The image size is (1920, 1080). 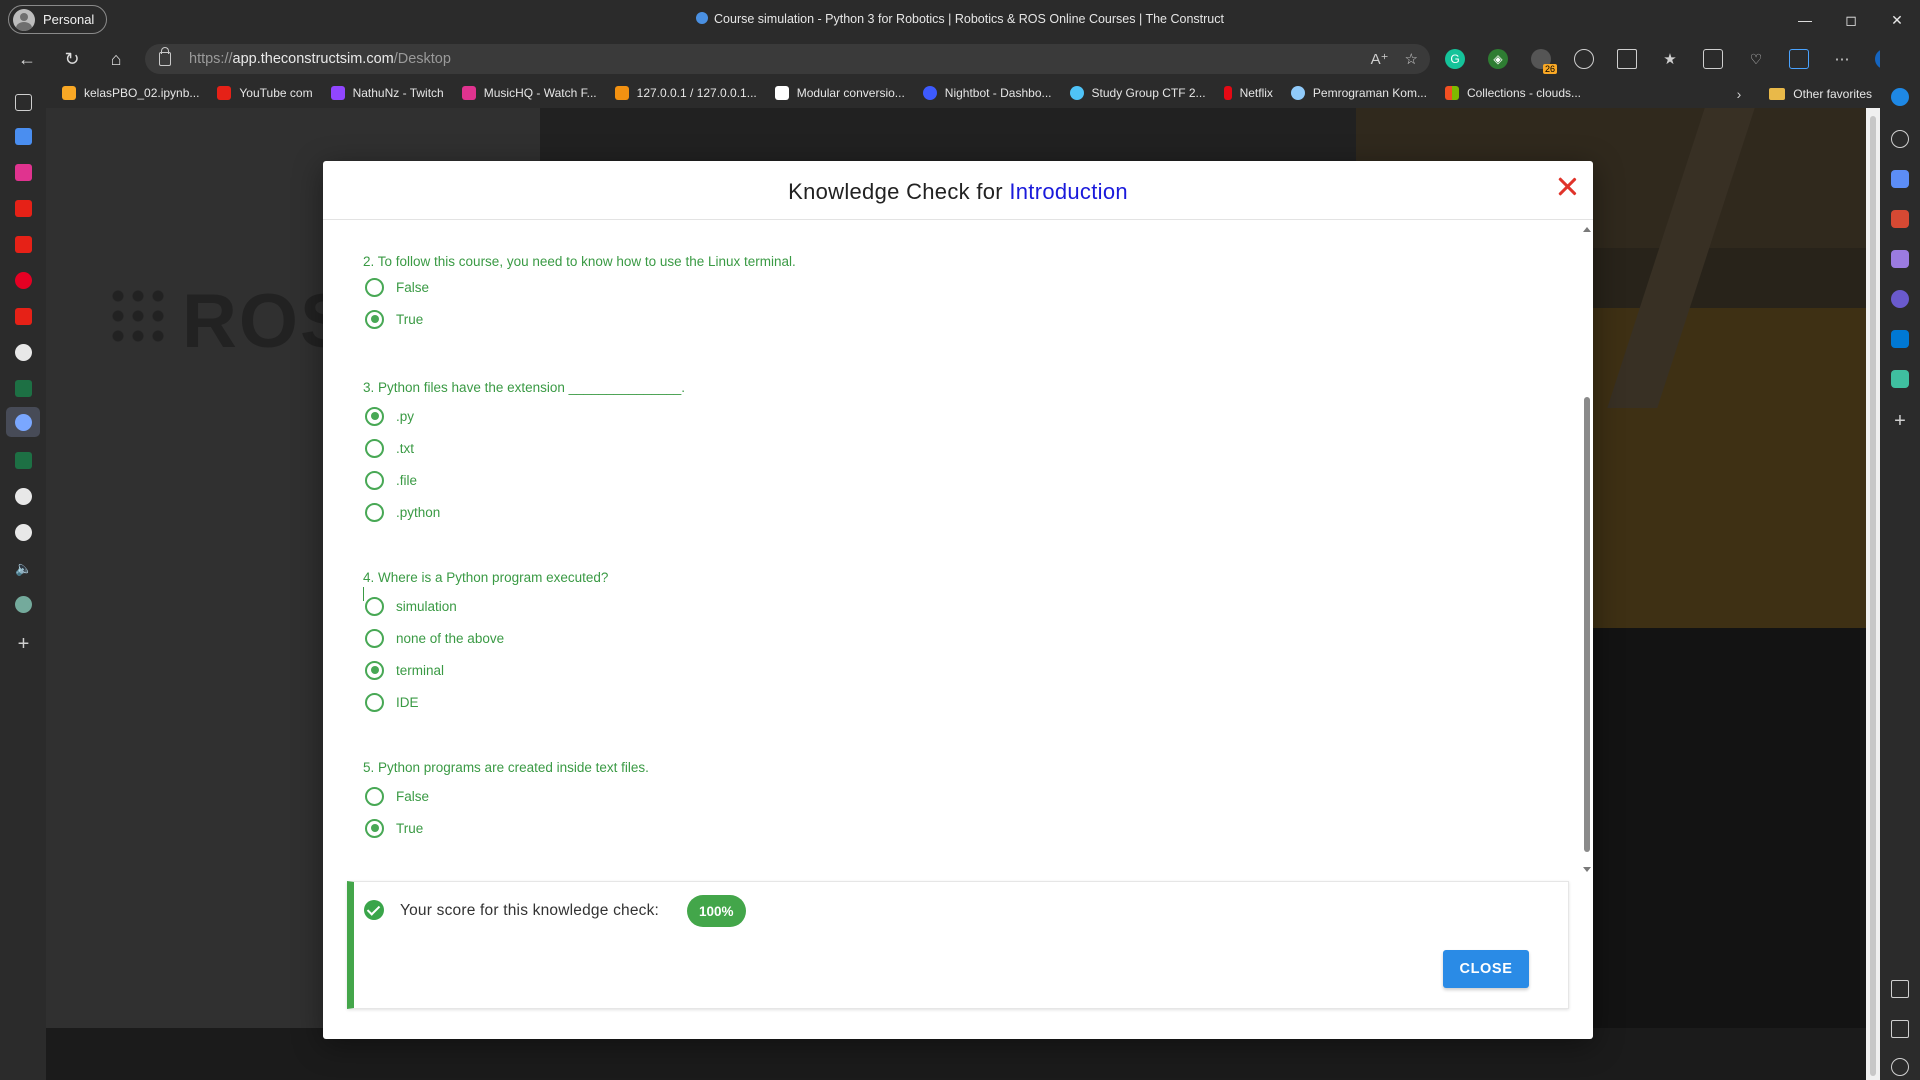 I want to click on modal-scrollbar, so click(x=1587, y=549).